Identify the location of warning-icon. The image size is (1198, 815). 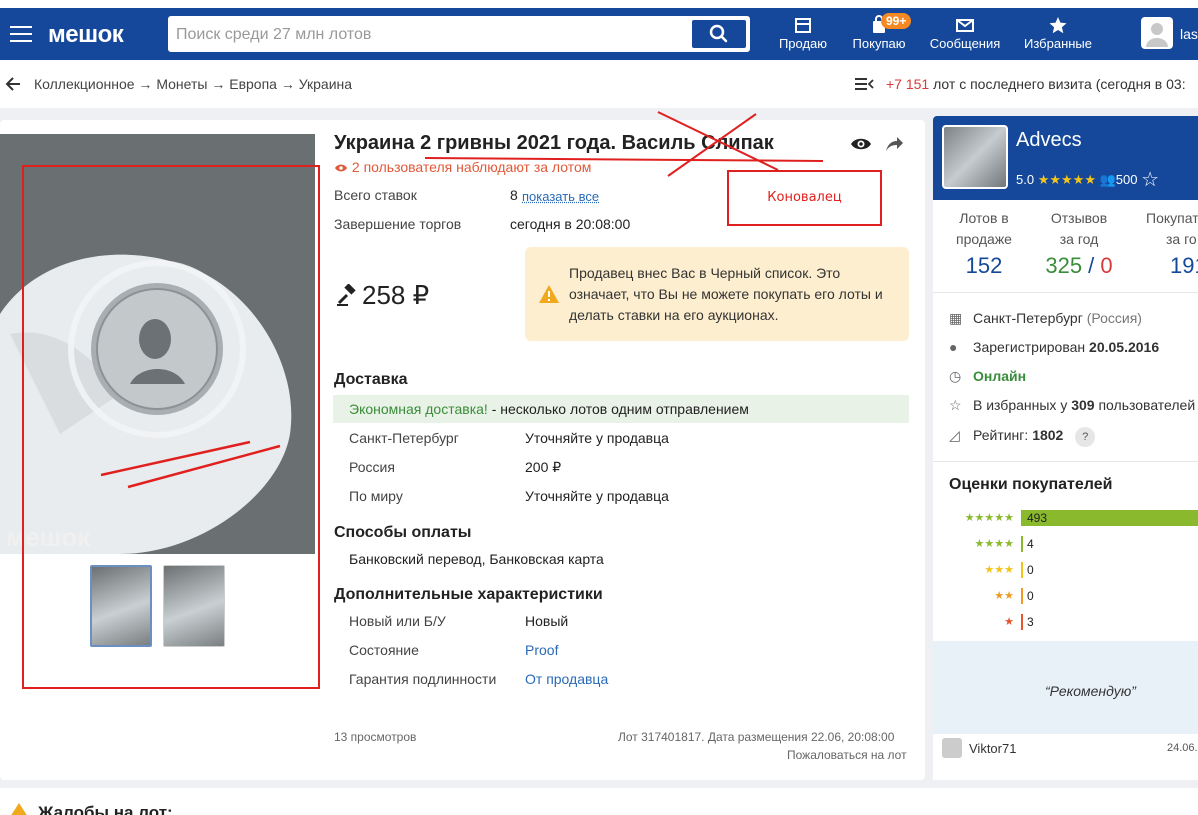
(19, 809).